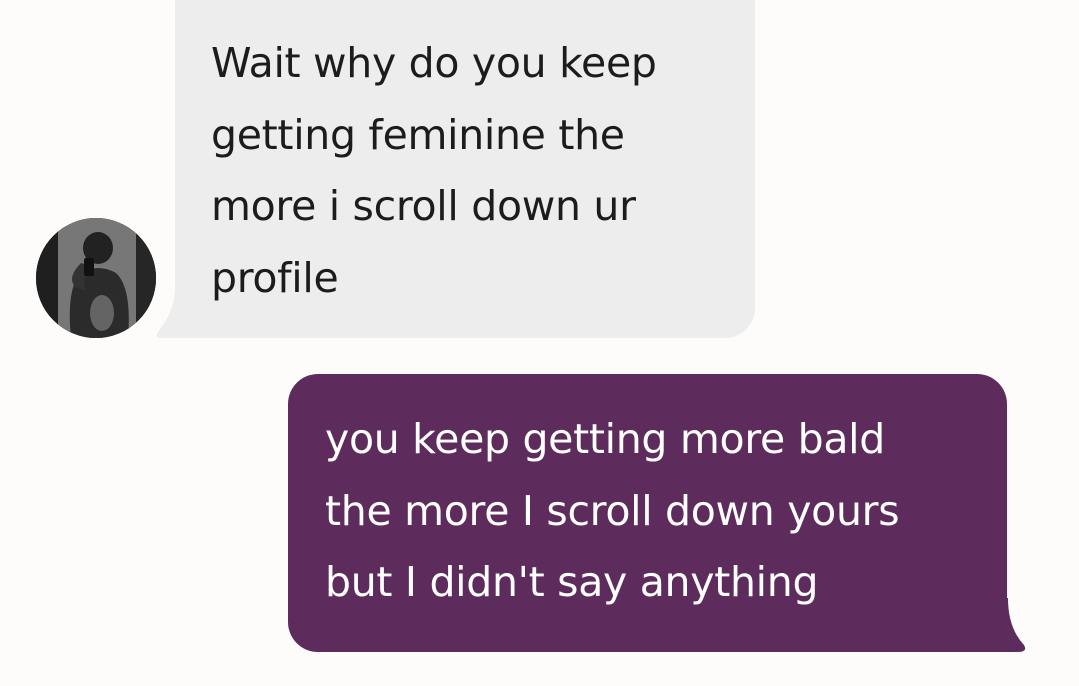  I want to click on person-photo-avatar-icon, so click(96, 278).